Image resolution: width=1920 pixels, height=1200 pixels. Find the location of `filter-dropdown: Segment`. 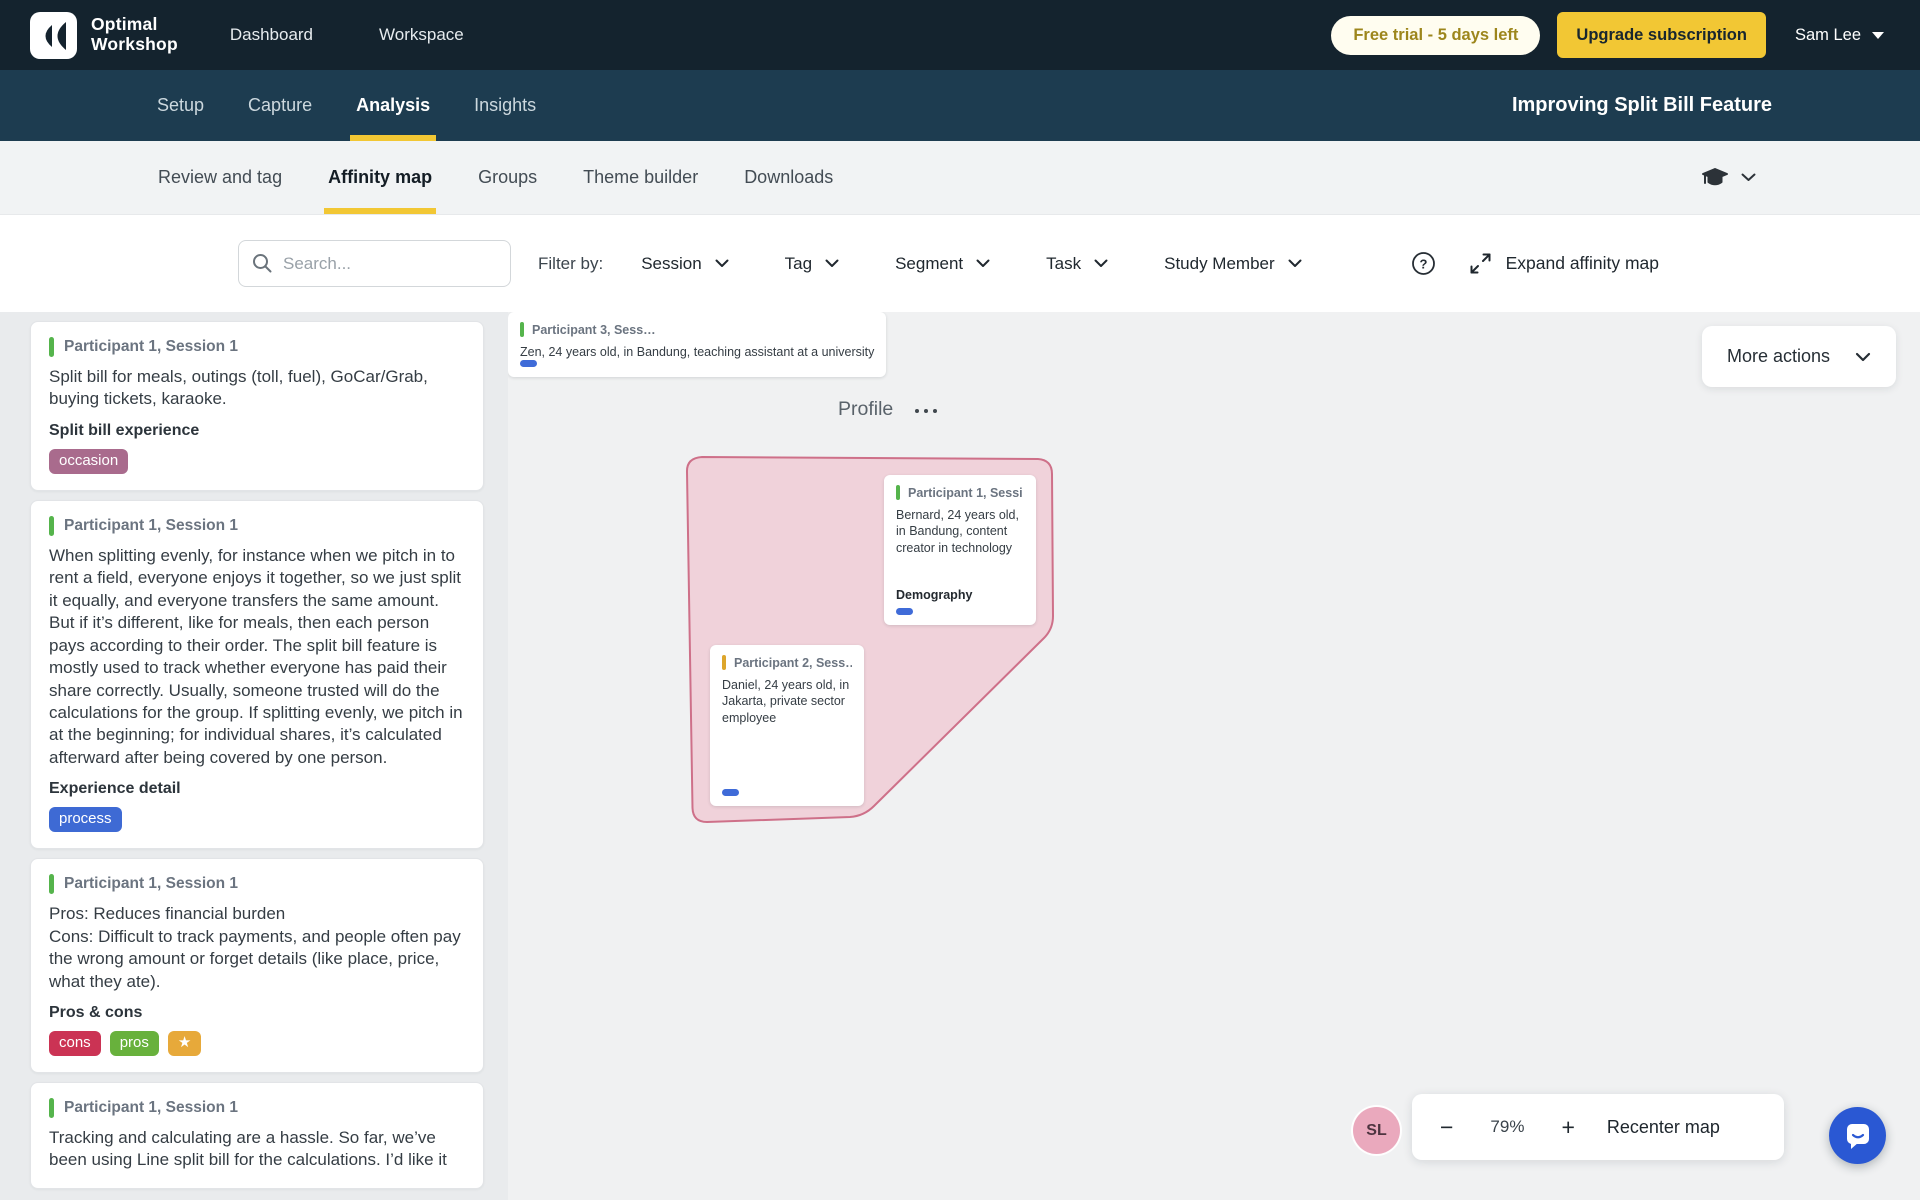

filter-dropdown: Segment is located at coordinates (942, 264).